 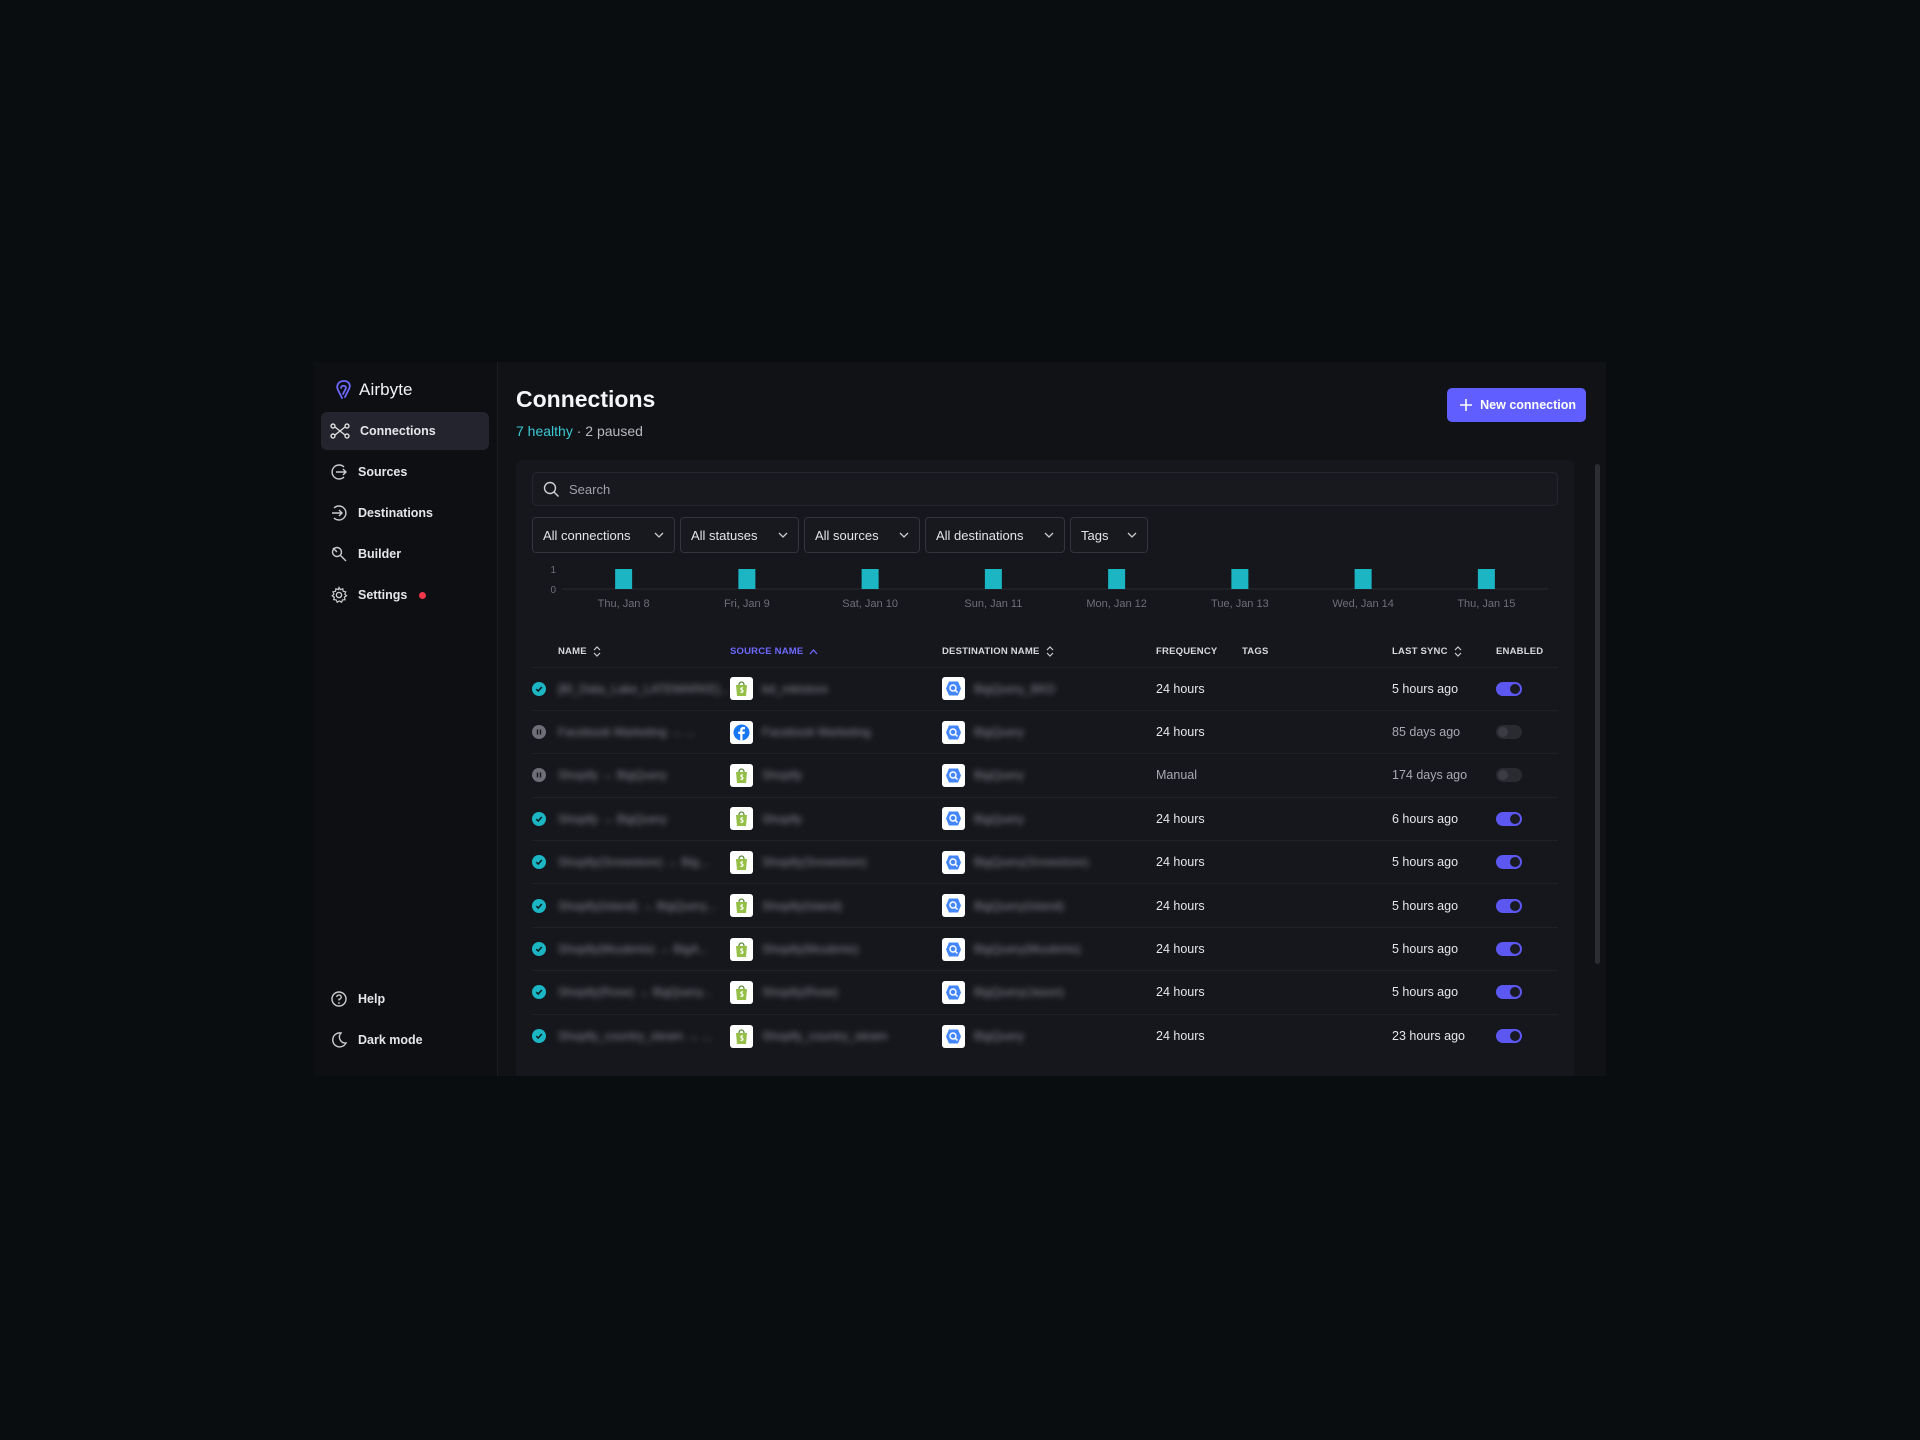 I want to click on source-cell: Shopify(Island), so click(x=836, y=905).